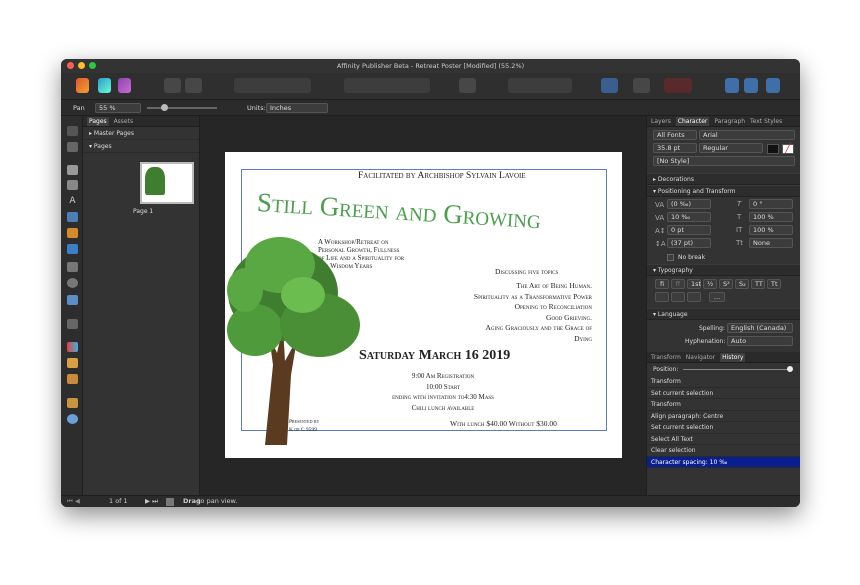 This screenshot has height=585, width=860. What do you see at coordinates (72, 217) in the screenshot?
I see `pen-tool-icon` at bounding box center [72, 217].